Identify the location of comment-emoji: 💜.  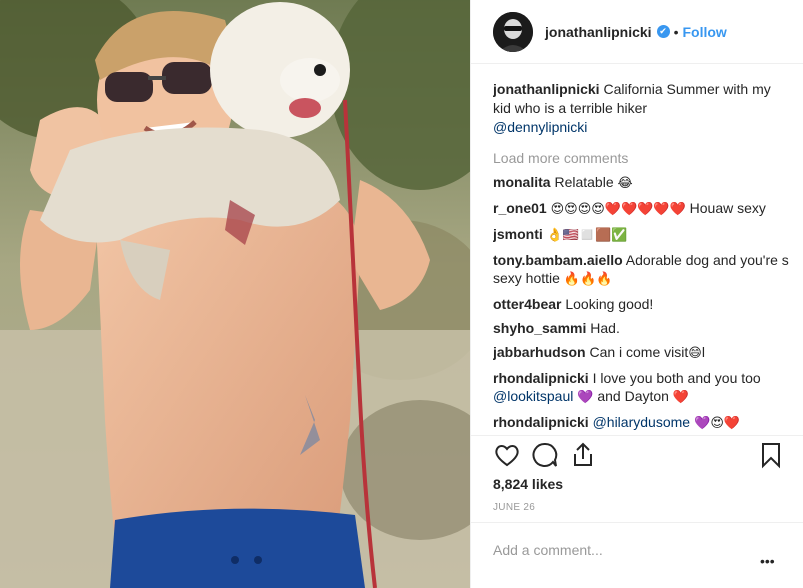
(585, 397).